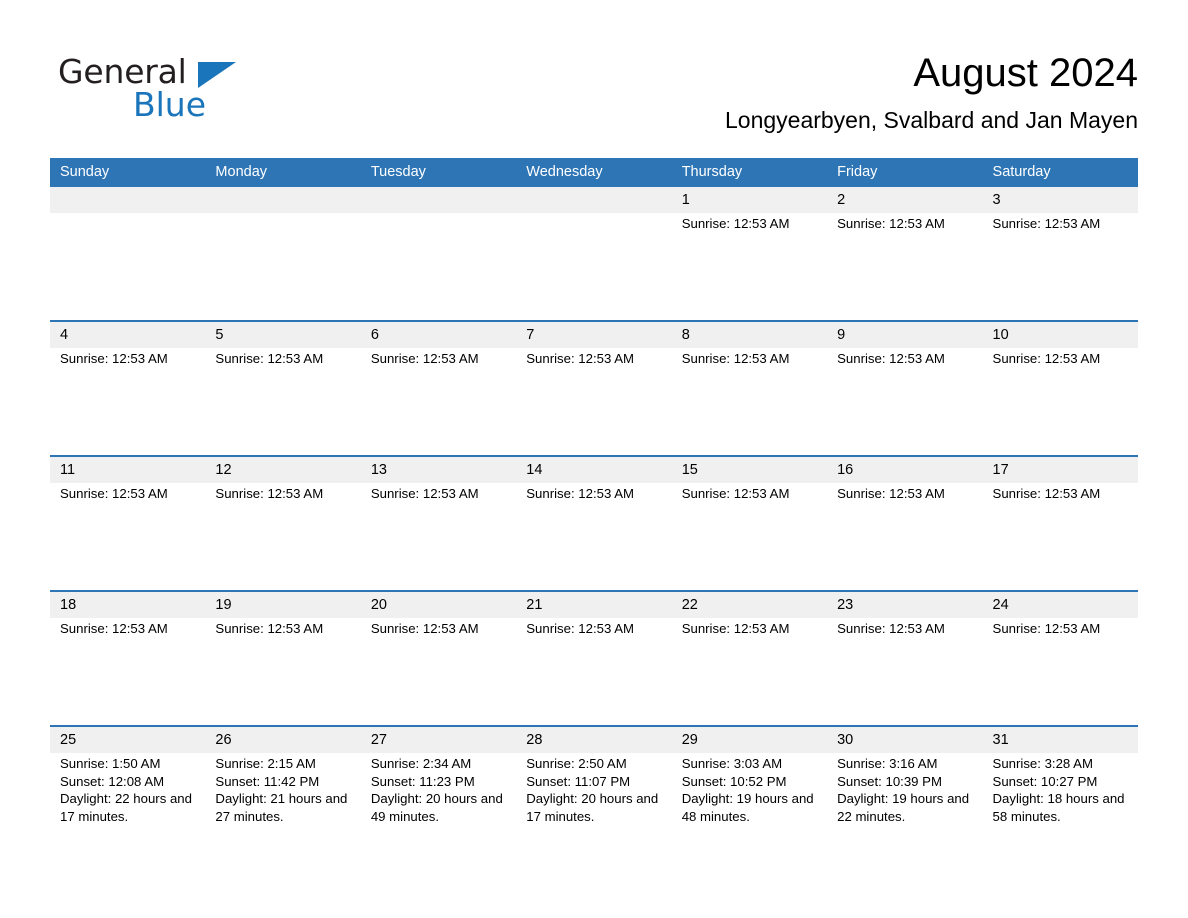 This screenshot has width=1188, height=918. What do you see at coordinates (594, 470) in the screenshot?
I see `day-number-band: 14` at bounding box center [594, 470].